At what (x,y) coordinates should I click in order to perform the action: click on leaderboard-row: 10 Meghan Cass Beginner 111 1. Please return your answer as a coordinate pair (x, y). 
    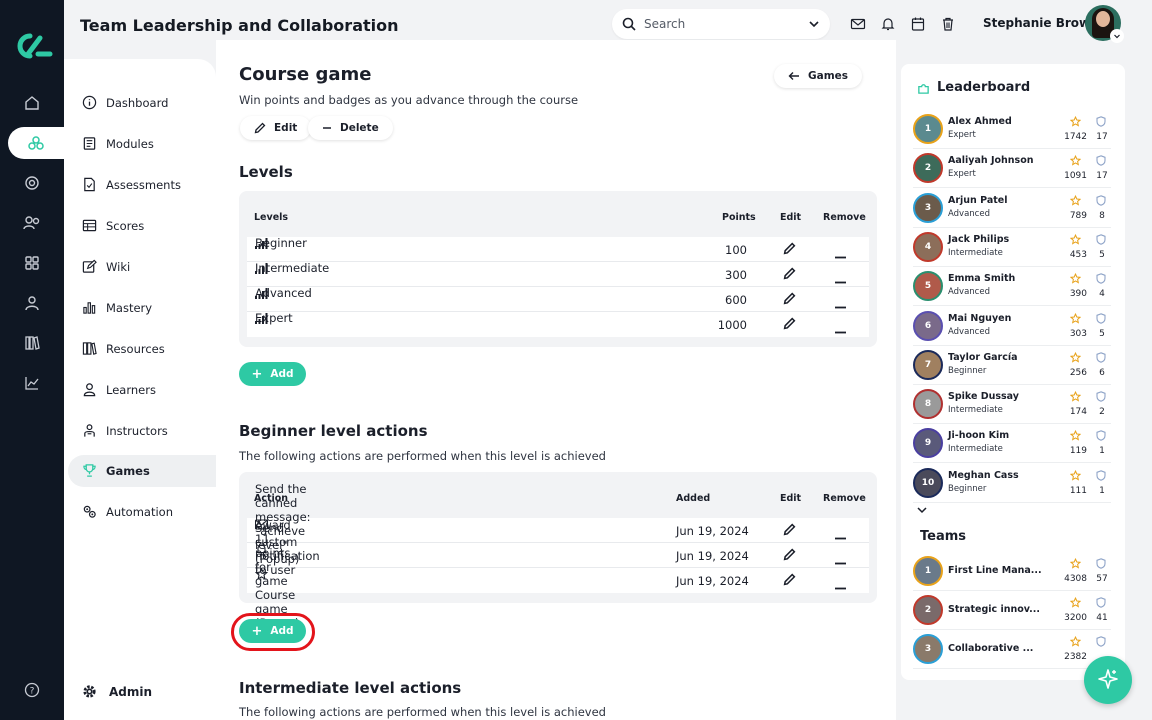
    Looking at the image, I should click on (1012, 483).